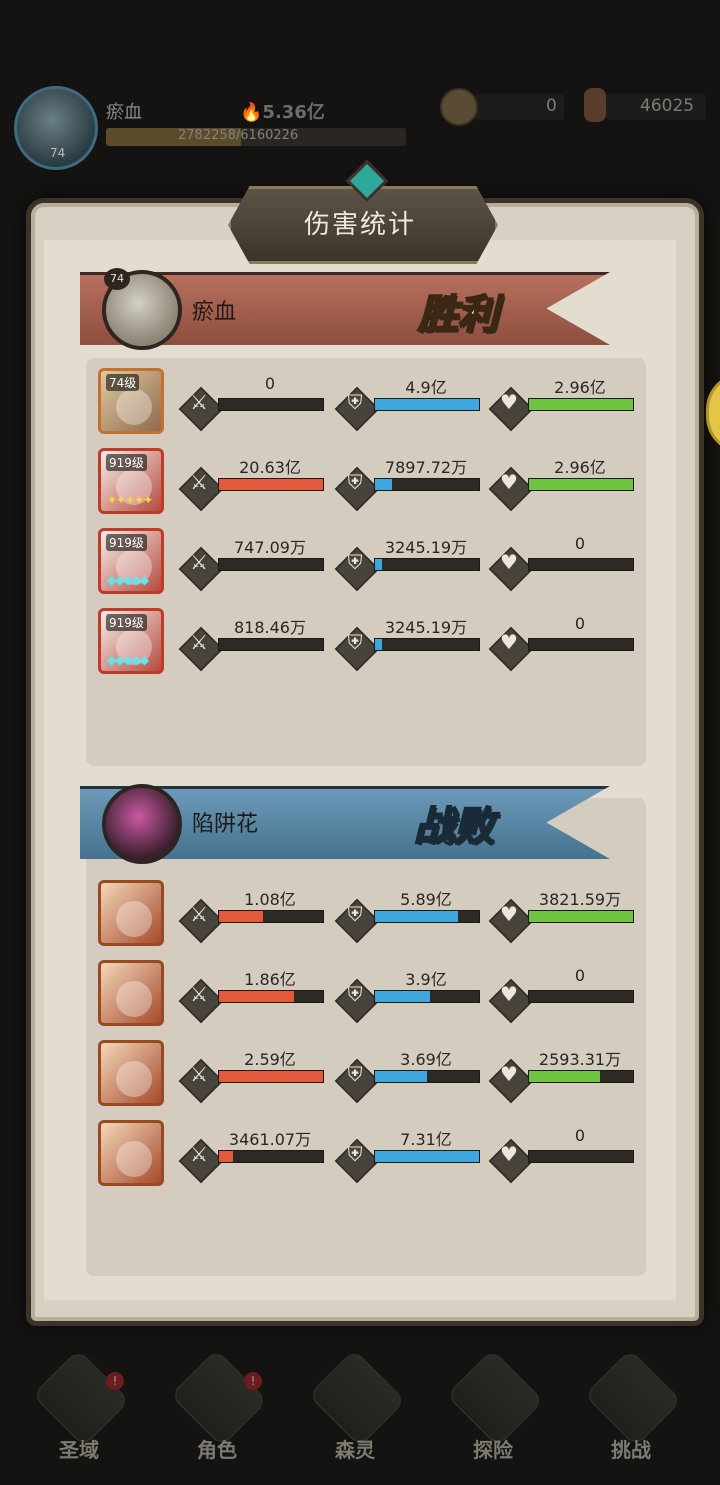 The width and height of the screenshot is (720, 1485). I want to click on taken-value: 3.69亿, so click(426, 1059).